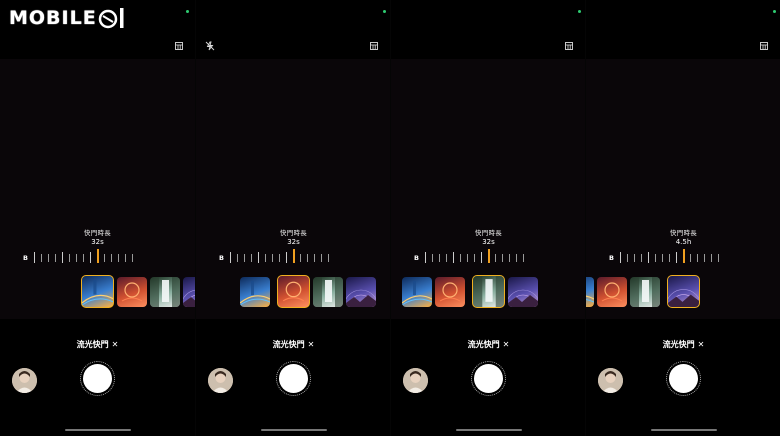  I want to click on effect-selector-strip, so click(97, 292).